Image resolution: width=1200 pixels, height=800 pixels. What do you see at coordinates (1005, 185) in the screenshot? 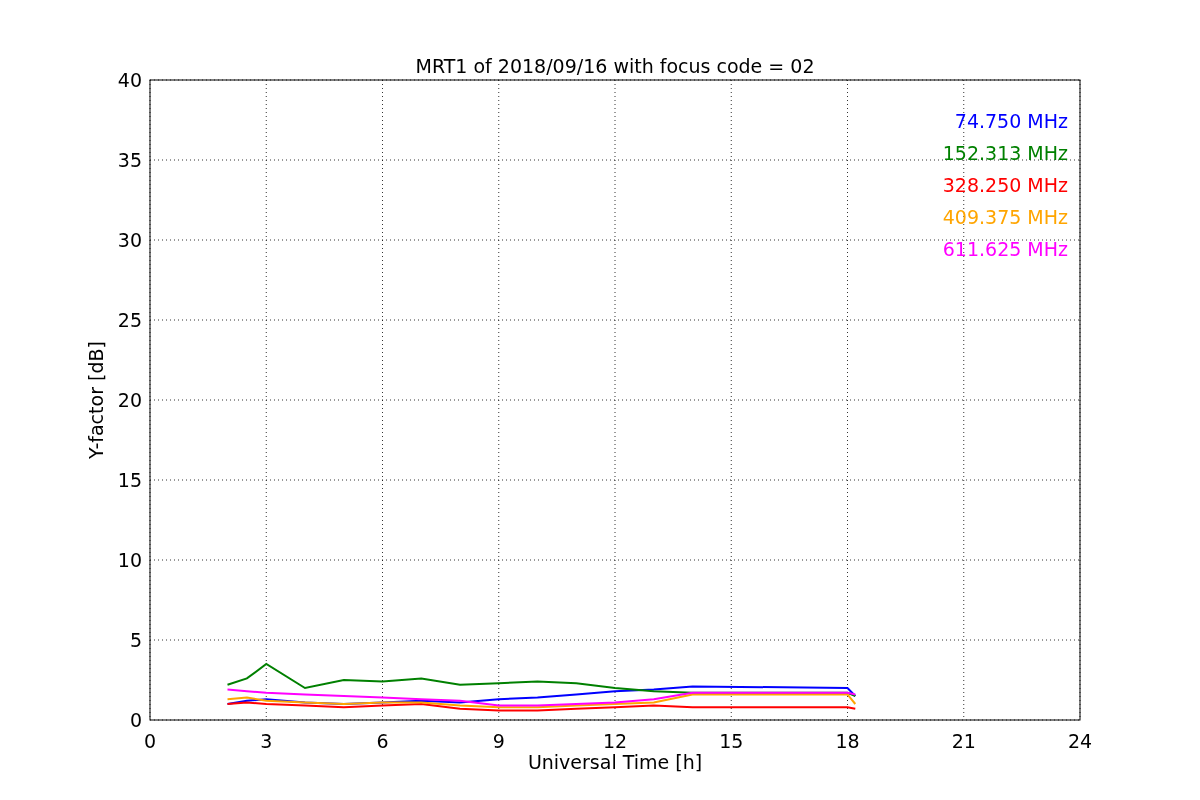
I see `legend-label: 328.250 MHz` at bounding box center [1005, 185].